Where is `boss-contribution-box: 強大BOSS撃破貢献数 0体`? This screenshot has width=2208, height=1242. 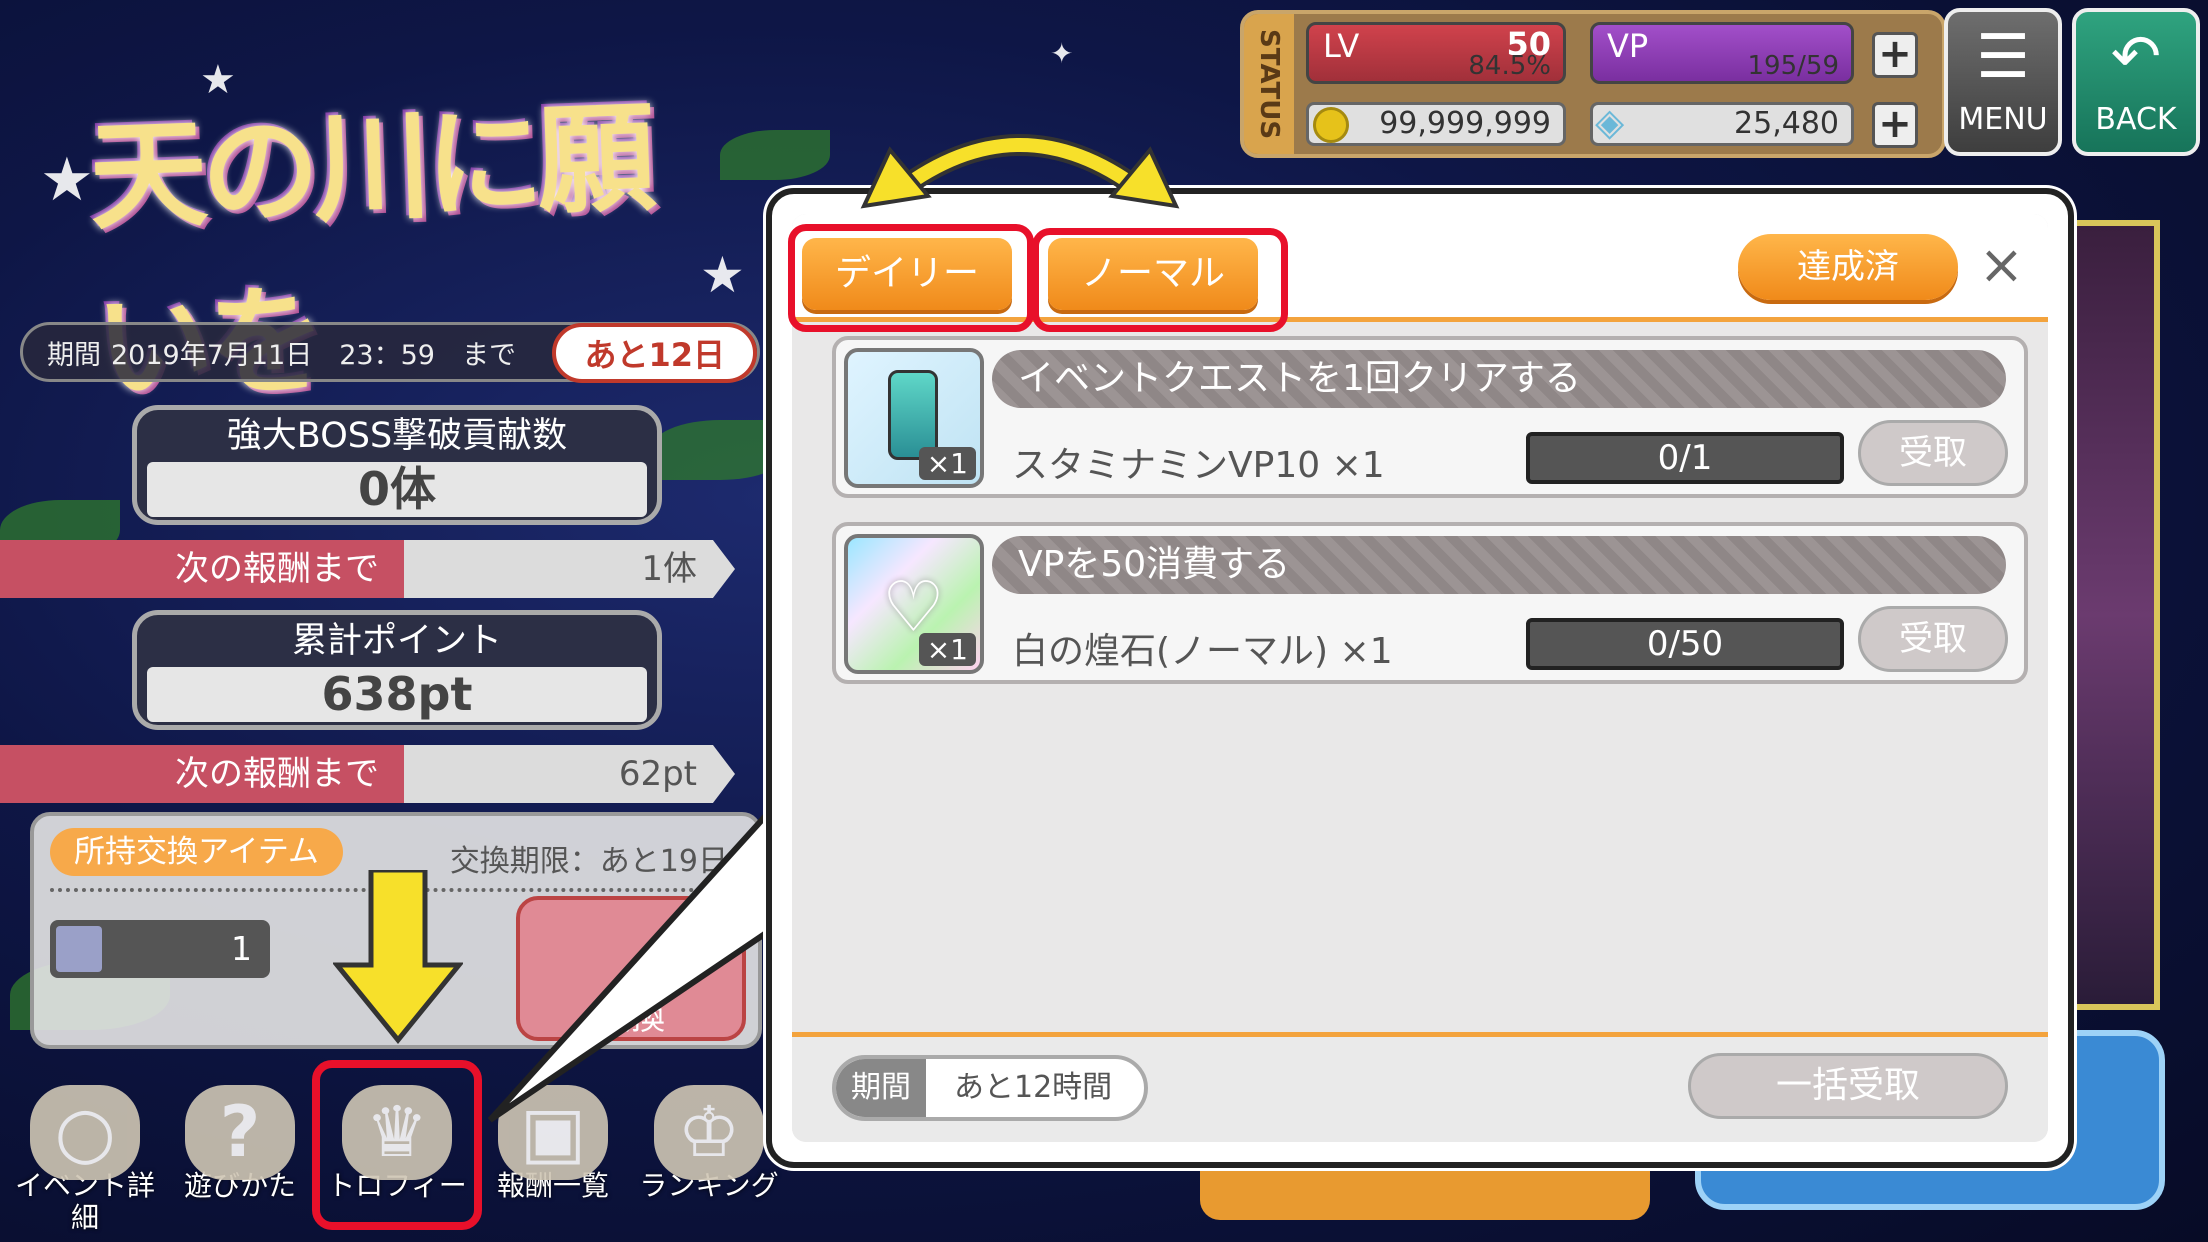 boss-contribution-box: 強大BOSS撃破貢献数 0体 is located at coordinates (397, 465).